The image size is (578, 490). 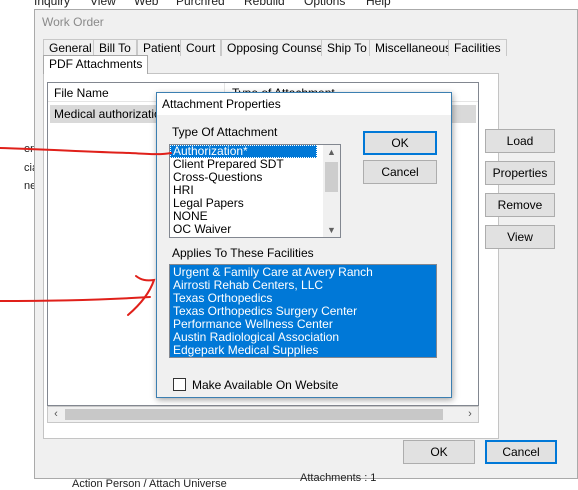 What do you see at coordinates (331, 152) in the screenshot?
I see `scroll-up-icon: ▲` at bounding box center [331, 152].